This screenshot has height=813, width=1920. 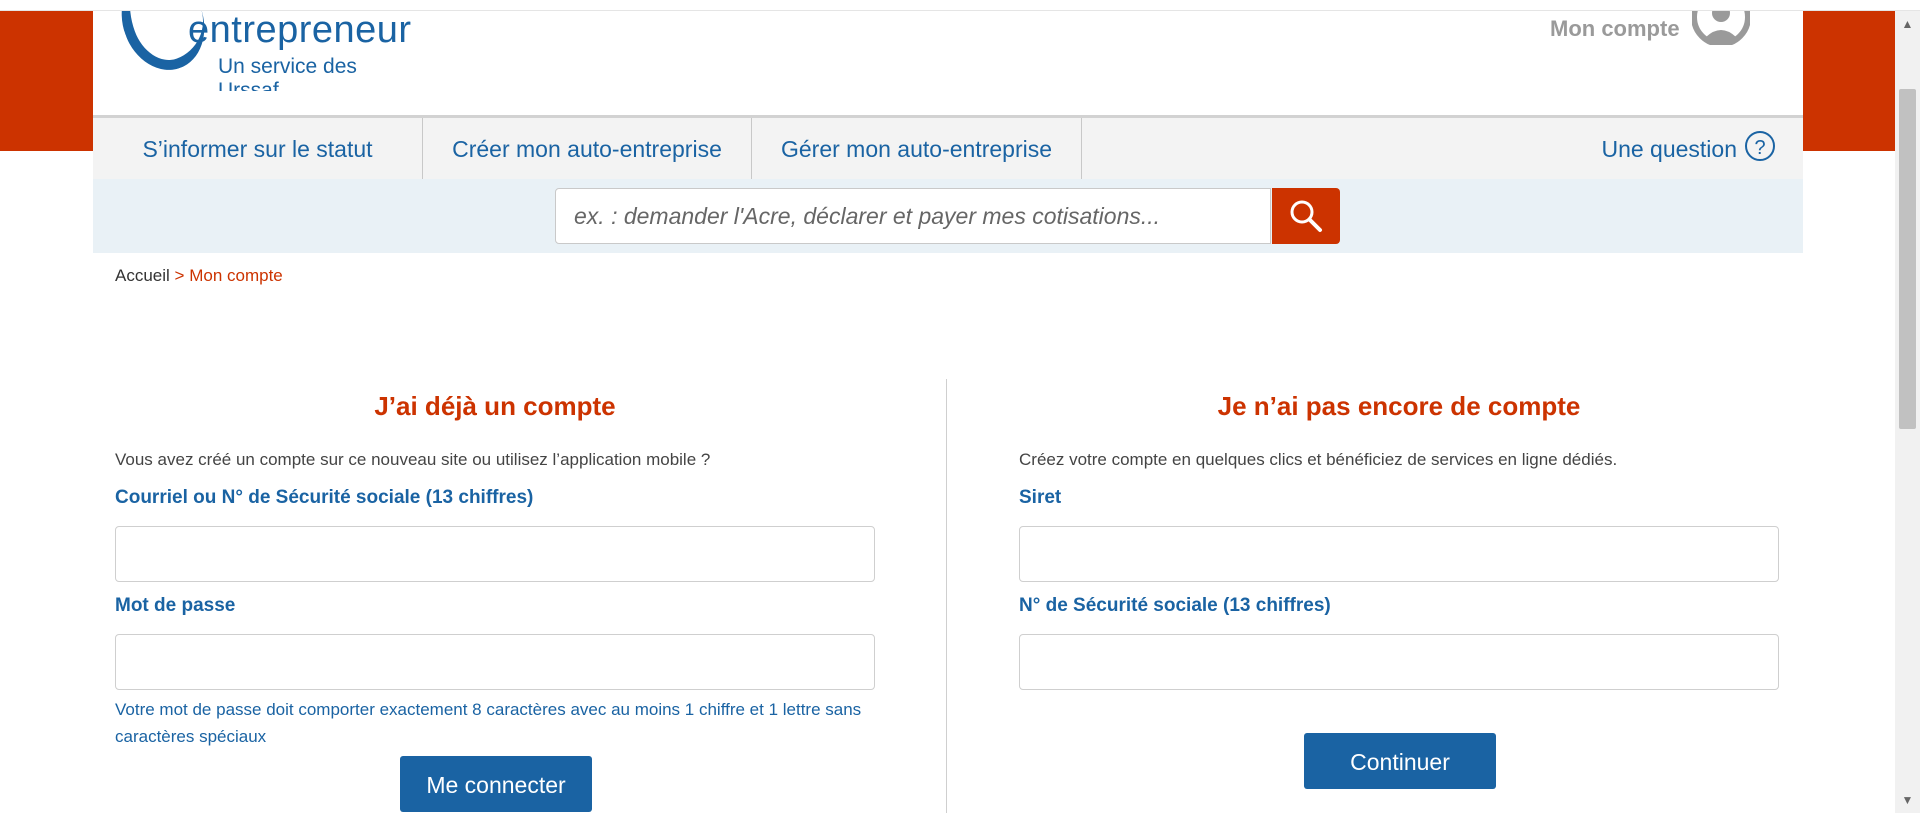 What do you see at coordinates (1615, 28) in the screenshot?
I see `account-label: Mon compte` at bounding box center [1615, 28].